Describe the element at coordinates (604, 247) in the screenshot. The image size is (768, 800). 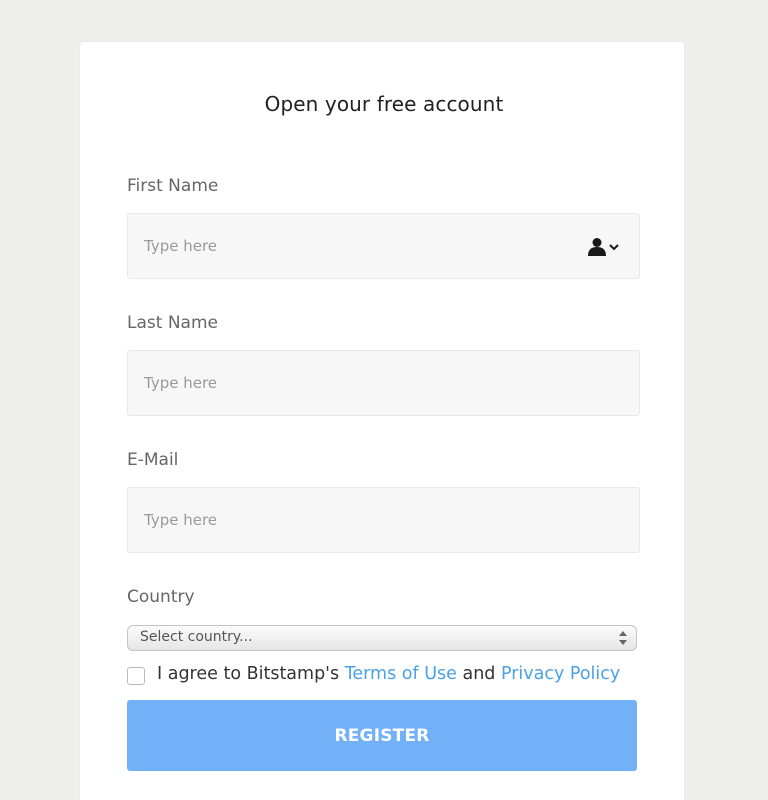
I see `contact-autofill-icon` at that location.